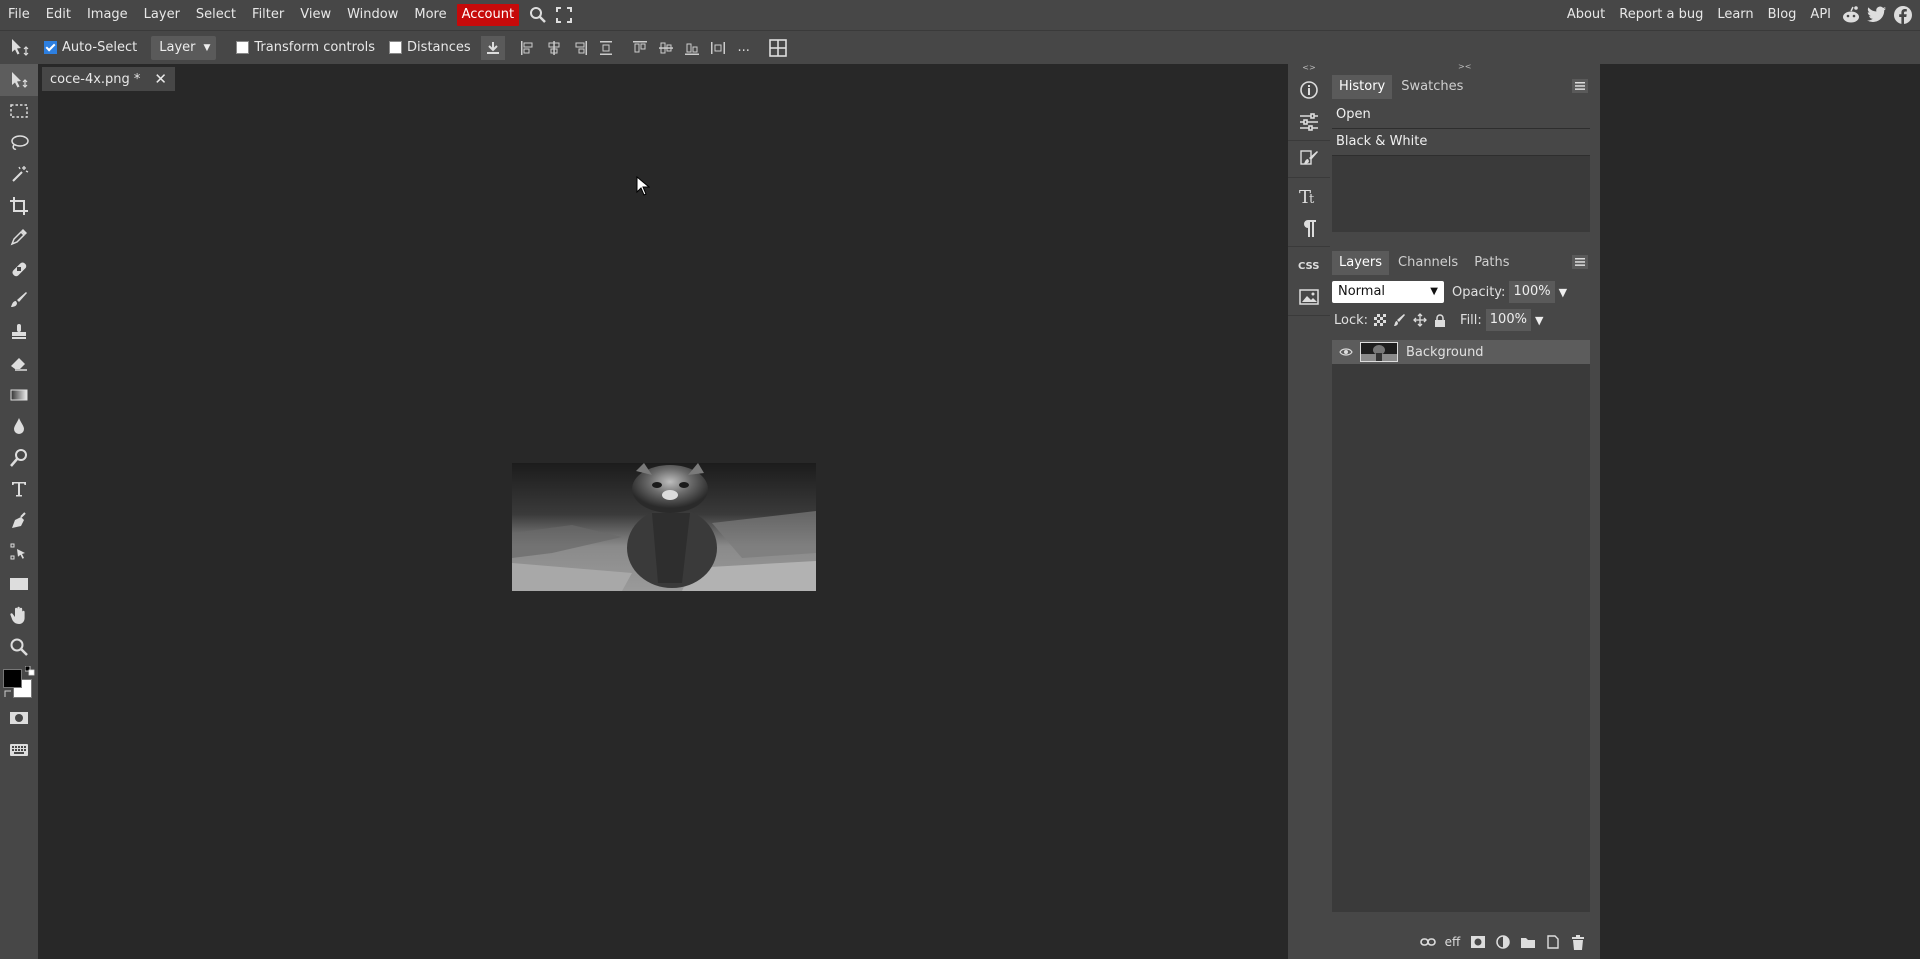 The image size is (1920, 959). I want to click on brush-tool-icon, so click(19, 301).